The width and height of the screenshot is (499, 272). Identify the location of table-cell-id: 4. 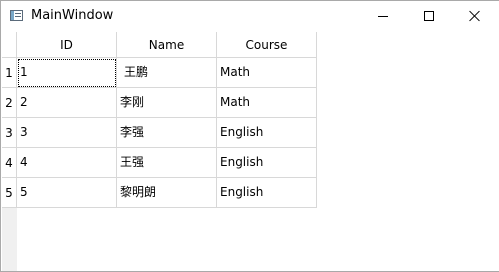
(67, 163).